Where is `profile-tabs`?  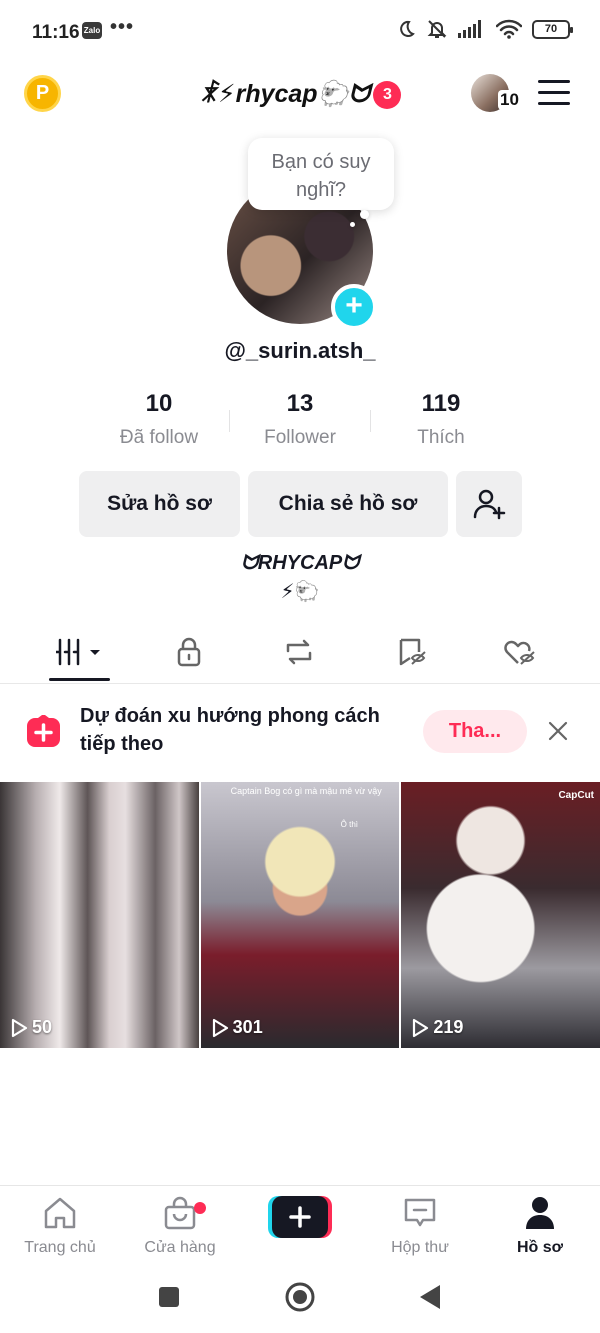
profile-tabs is located at coordinates (300, 653).